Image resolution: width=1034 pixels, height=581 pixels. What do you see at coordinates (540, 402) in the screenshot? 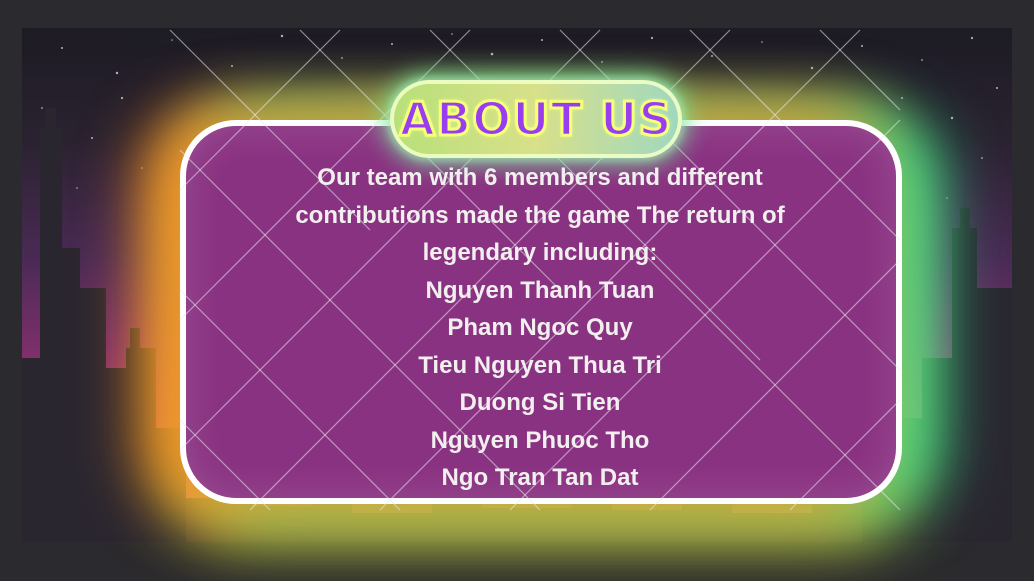
I see `member-name: Duong Si Tien` at bounding box center [540, 402].